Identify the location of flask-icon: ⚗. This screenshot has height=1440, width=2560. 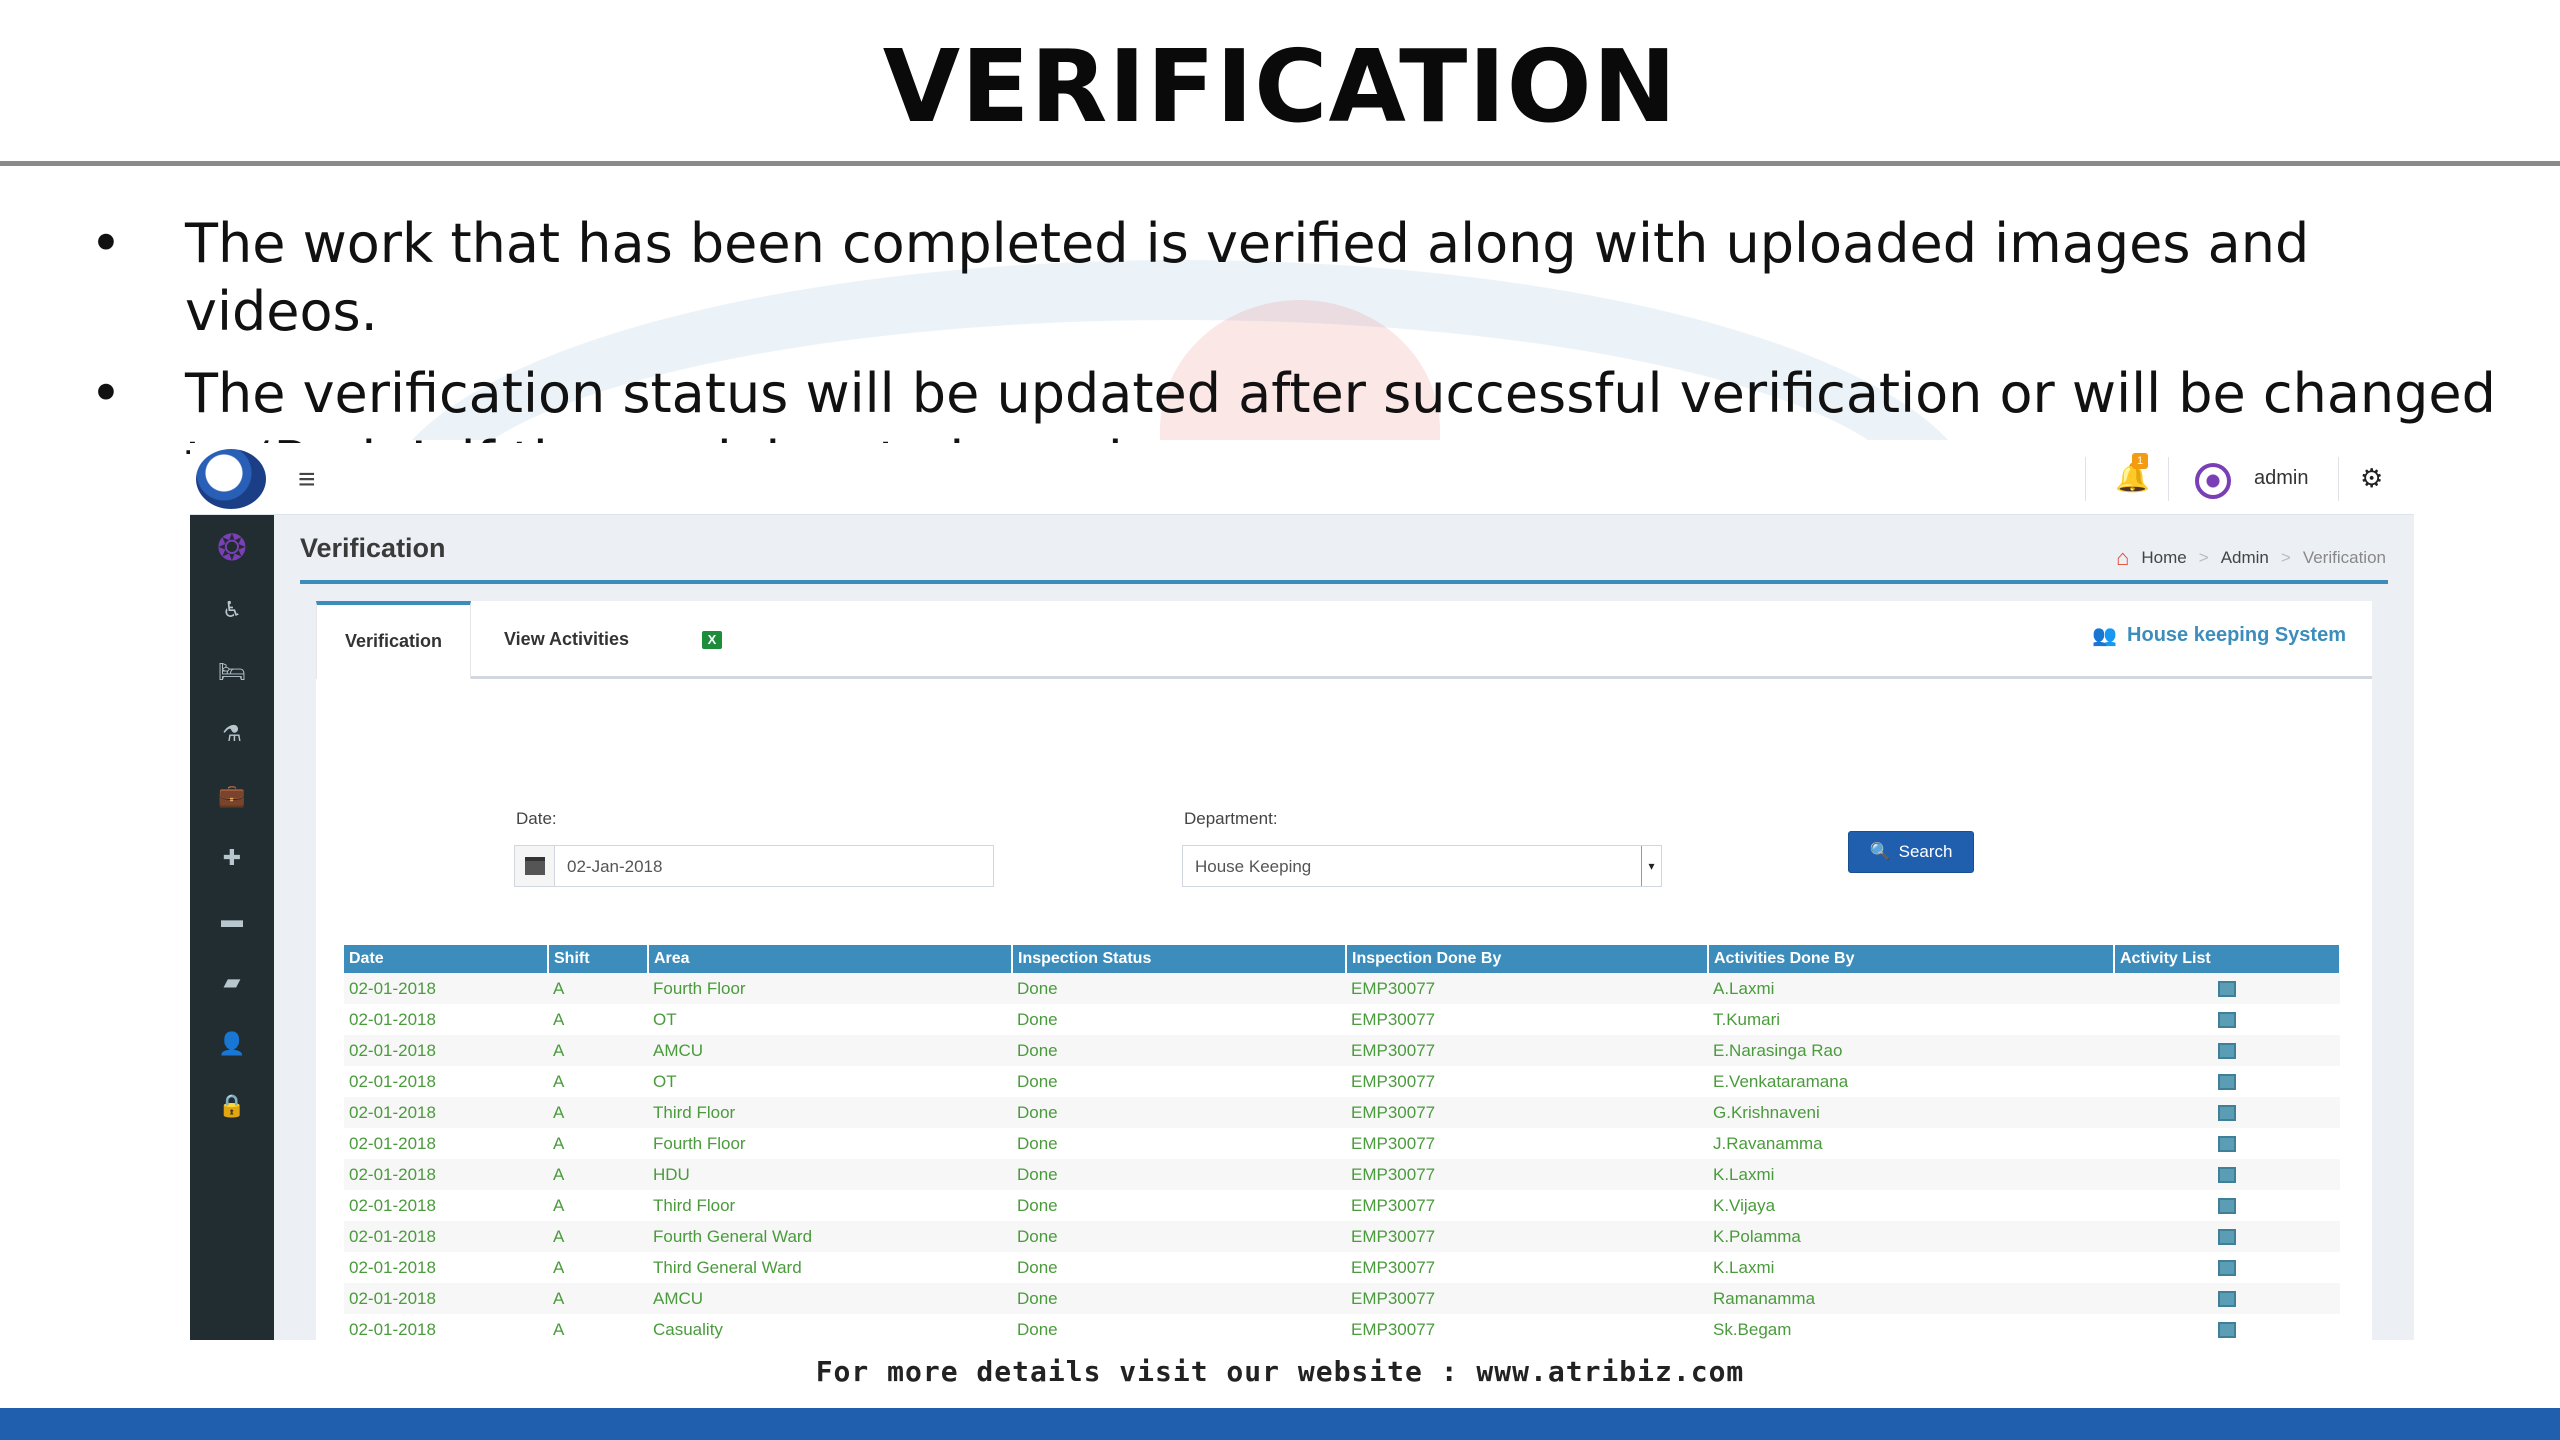
(232, 734).